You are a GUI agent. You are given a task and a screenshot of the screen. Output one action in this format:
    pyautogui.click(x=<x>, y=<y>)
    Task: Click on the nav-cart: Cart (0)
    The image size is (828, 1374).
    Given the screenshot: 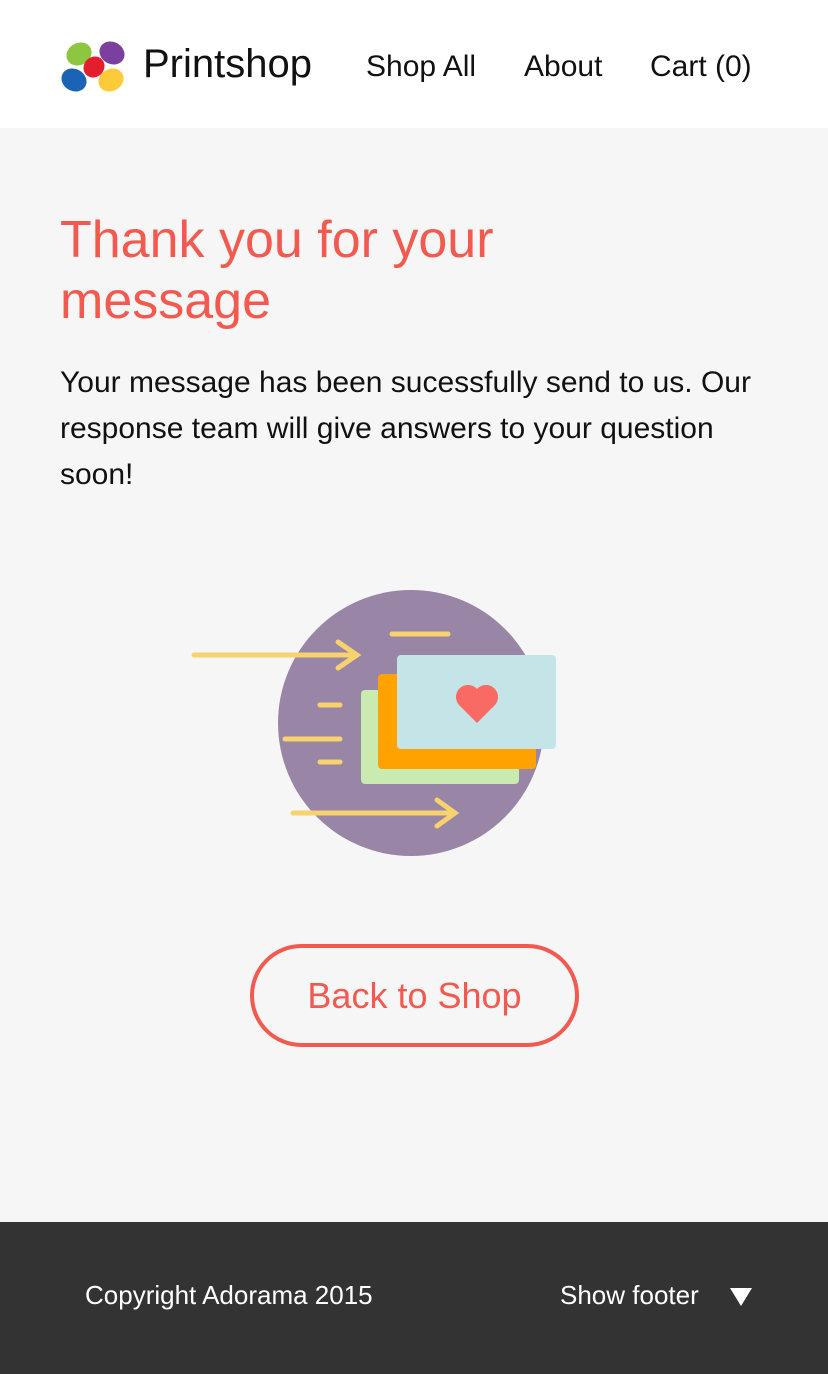 What is the action you would take?
    pyautogui.click(x=701, y=67)
    